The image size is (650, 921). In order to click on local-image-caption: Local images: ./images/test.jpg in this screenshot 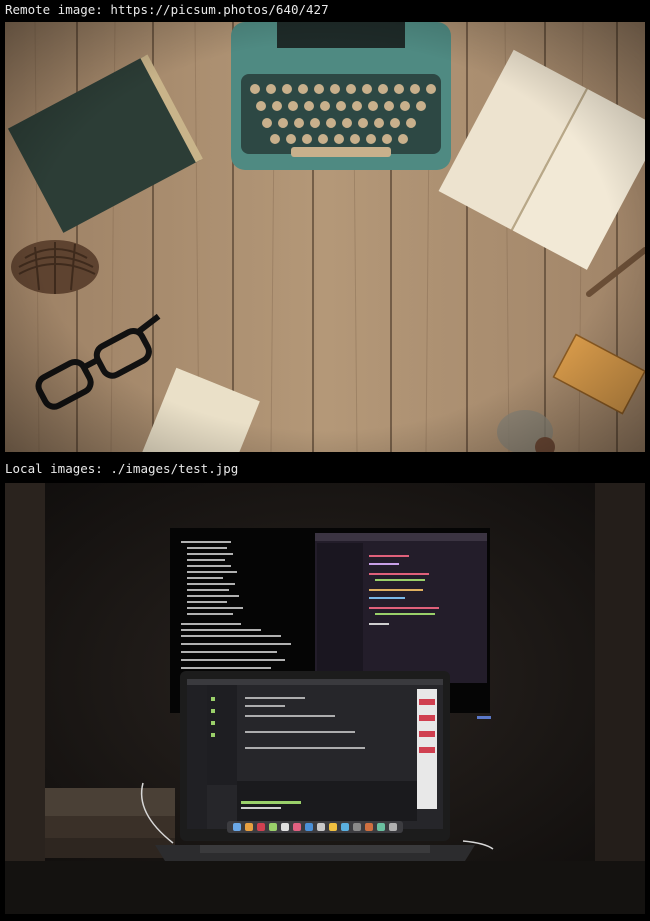, I will do `click(122, 468)`.